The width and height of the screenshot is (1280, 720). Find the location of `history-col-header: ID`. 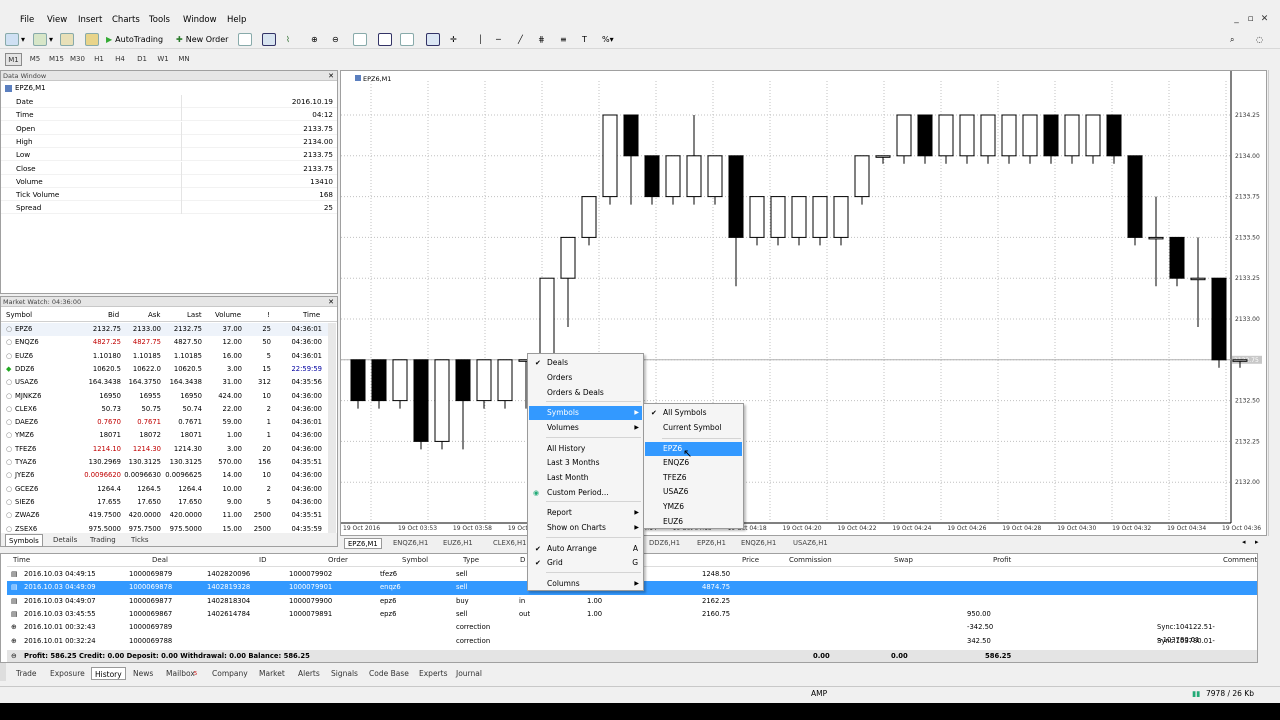

history-col-header: ID is located at coordinates (262, 560).